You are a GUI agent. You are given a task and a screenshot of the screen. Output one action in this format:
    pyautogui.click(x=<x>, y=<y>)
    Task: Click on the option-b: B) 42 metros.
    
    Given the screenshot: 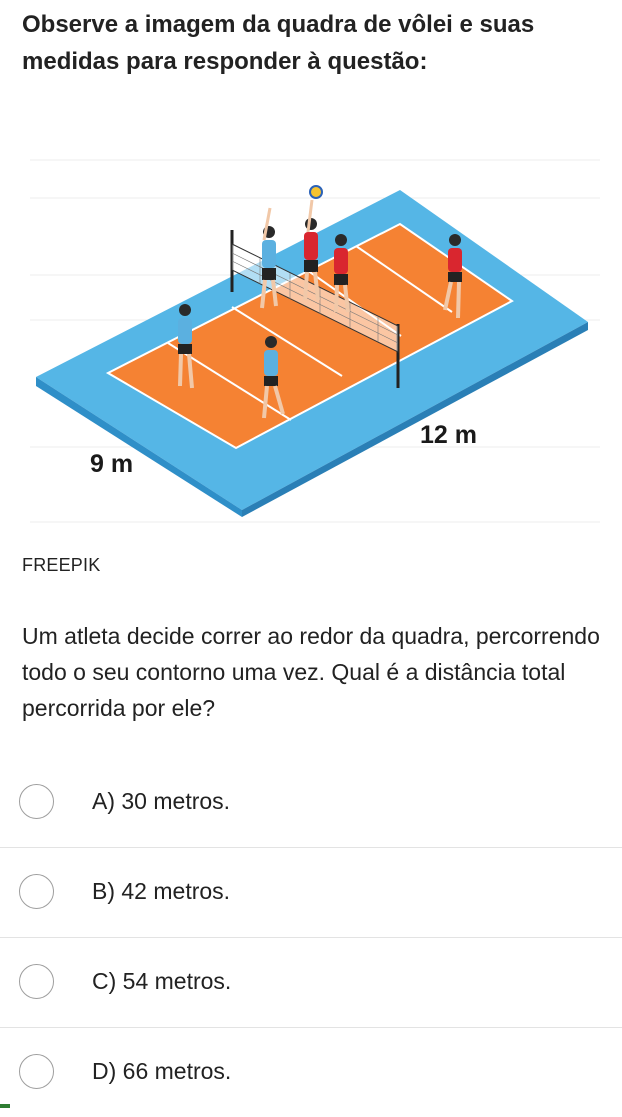 What is the action you would take?
    pyautogui.click(x=311, y=893)
    